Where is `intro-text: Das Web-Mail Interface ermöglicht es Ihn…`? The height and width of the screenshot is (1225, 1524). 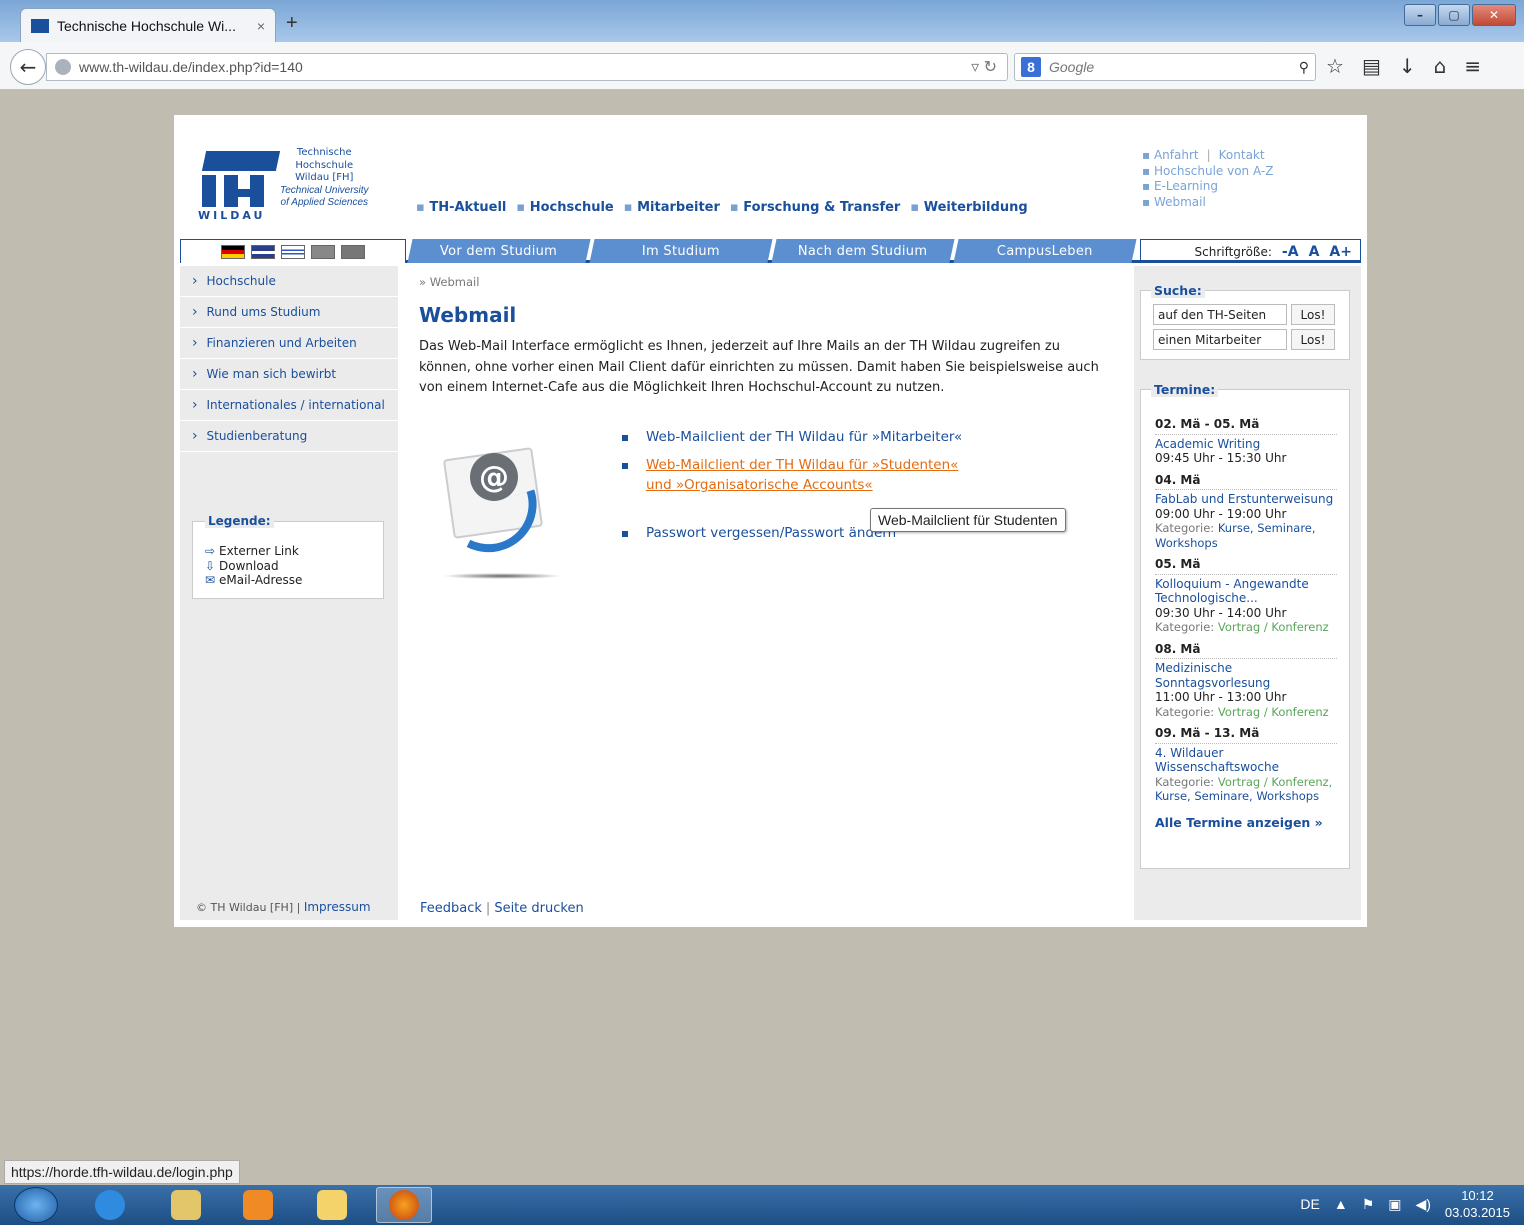 intro-text: Das Web-Mail Interface ermöglicht es Ihn… is located at coordinates (759, 367).